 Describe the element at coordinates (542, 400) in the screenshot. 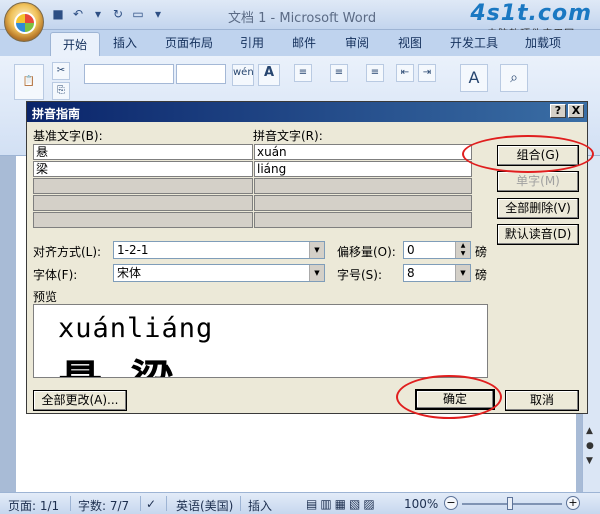

I see `cancel-button: 取消` at that location.